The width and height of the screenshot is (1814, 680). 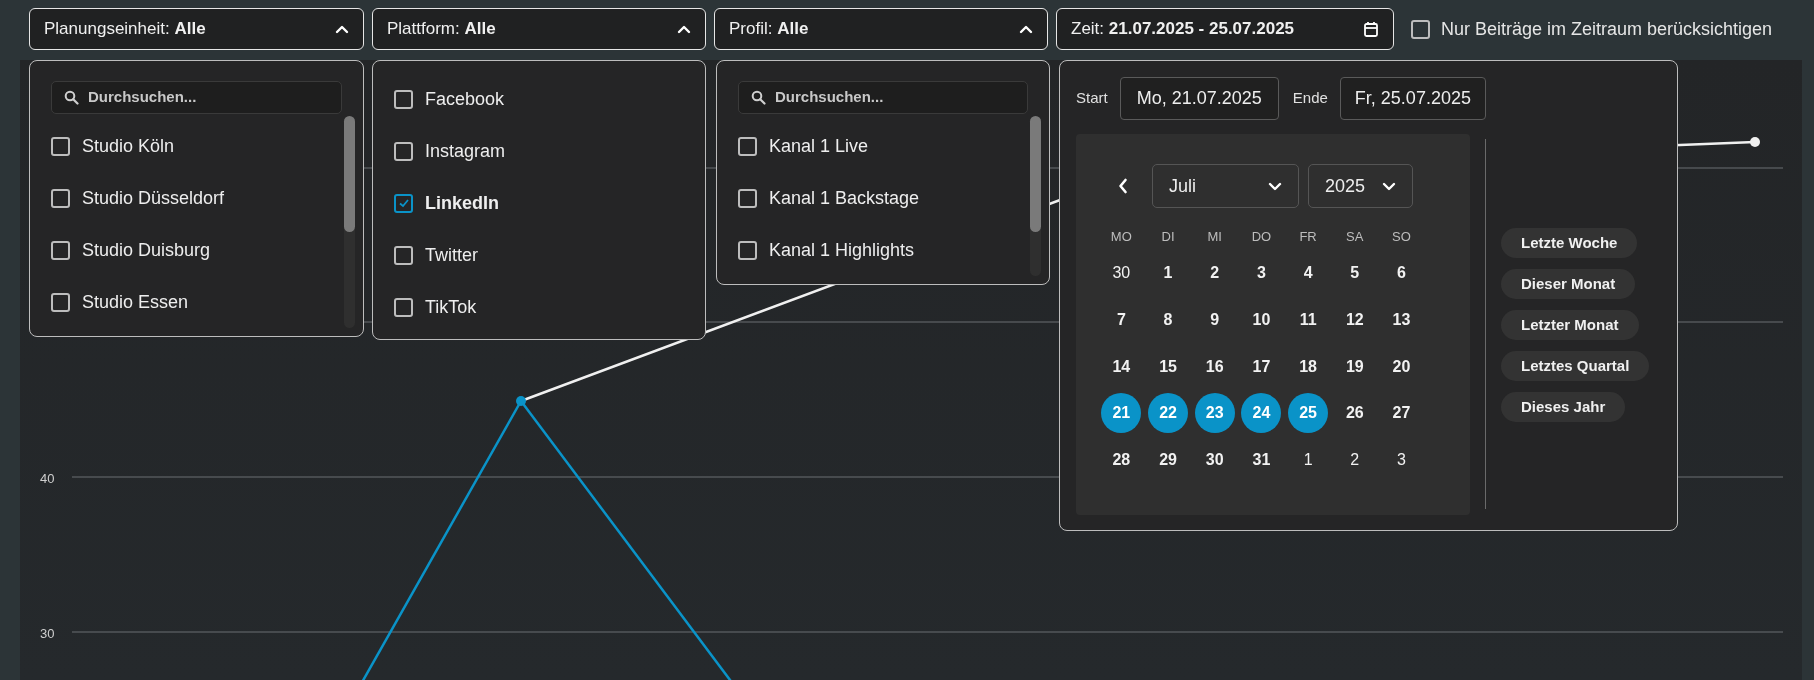 What do you see at coordinates (1214, 320) in the screenshot?
I see `calendar-day: 9` at bounding box center [1214, 320].